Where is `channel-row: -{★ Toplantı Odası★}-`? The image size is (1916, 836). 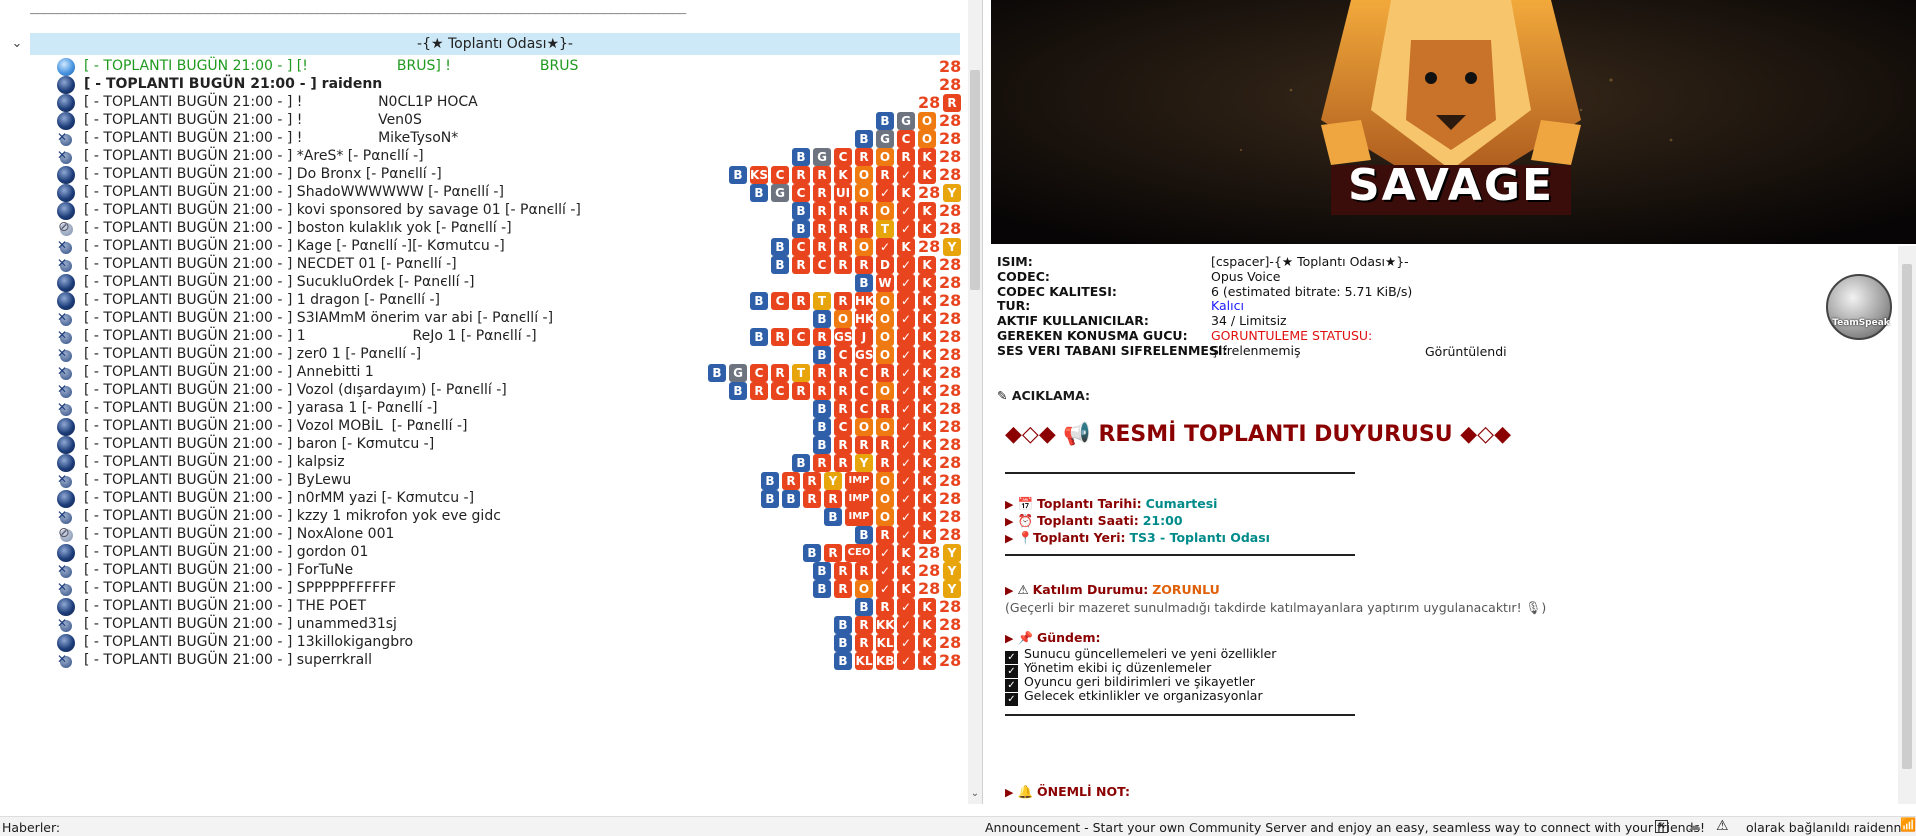
channel-row: -{★ Toplantı Odası★}- is located at coordinates (495, 44).